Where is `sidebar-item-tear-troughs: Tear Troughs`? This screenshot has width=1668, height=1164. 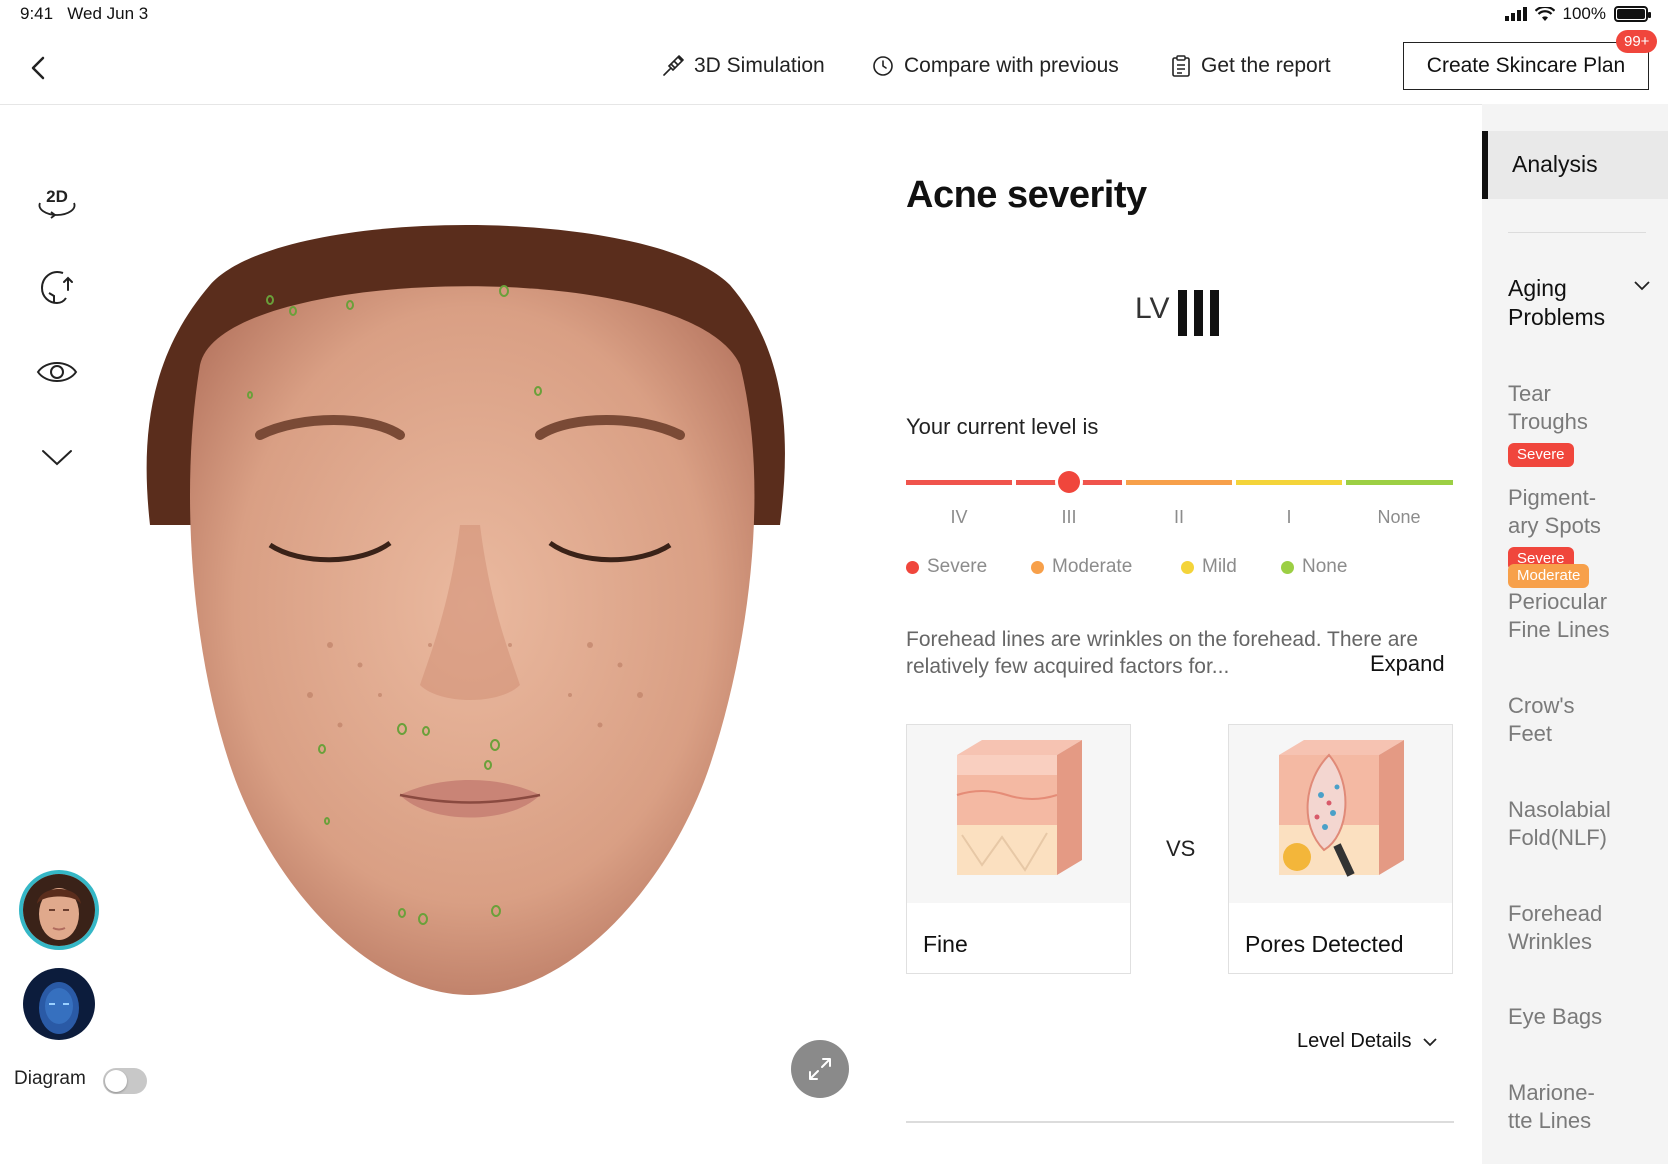
sidebar-item-tear-troughs: Tear Troughs is located at coordinates (1558, 408).